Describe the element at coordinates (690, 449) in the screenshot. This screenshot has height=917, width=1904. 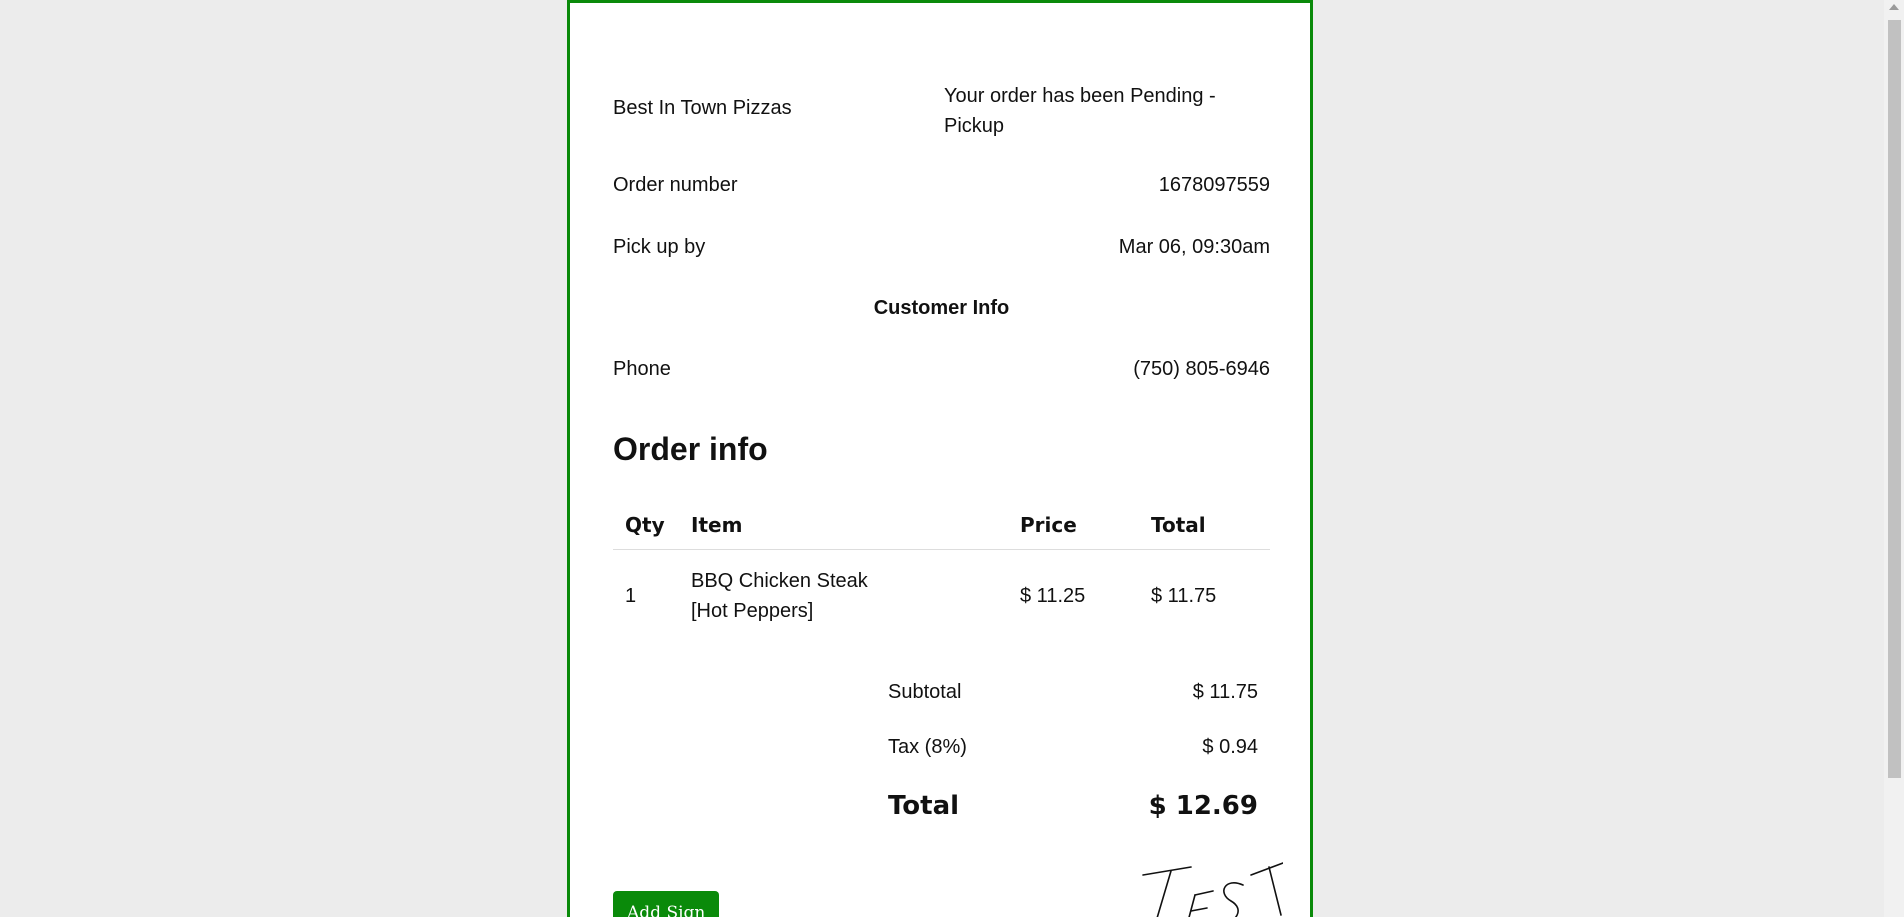
I see `order-info-heading: Order info` at that location.